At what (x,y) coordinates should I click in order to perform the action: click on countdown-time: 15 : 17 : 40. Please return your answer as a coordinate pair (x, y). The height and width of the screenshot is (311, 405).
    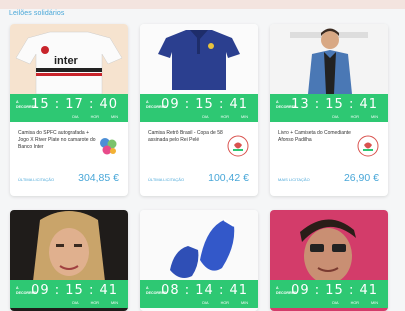
    Looking at the image, I should click on (74, 104).